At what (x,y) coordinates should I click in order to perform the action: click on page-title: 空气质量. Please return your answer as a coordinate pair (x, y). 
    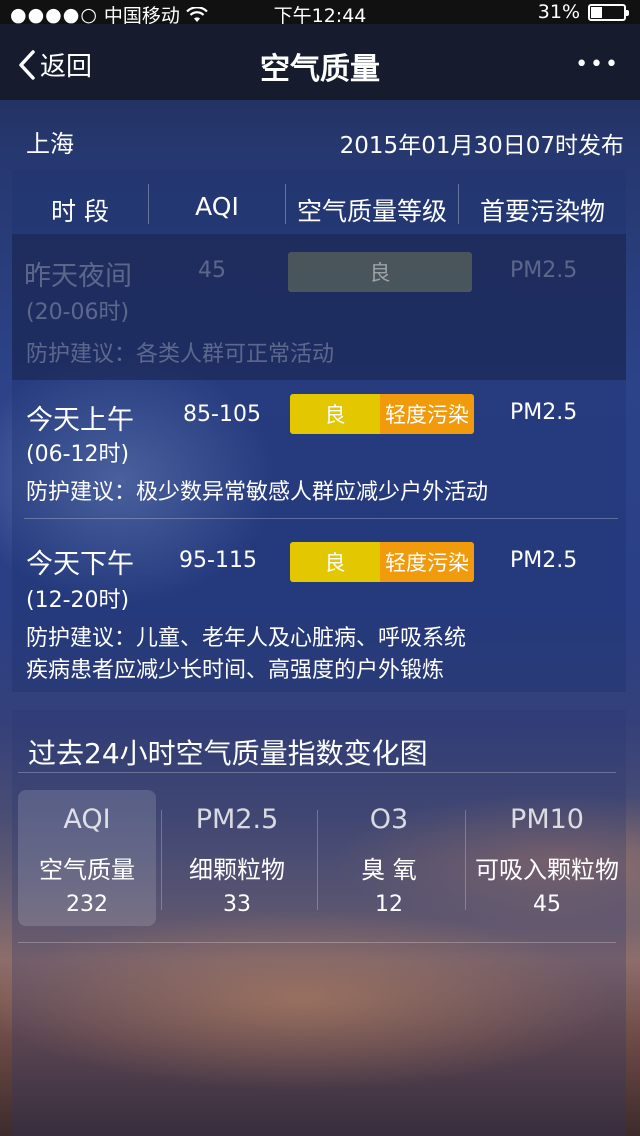
    Looking at the image, I should click on (320, 69).